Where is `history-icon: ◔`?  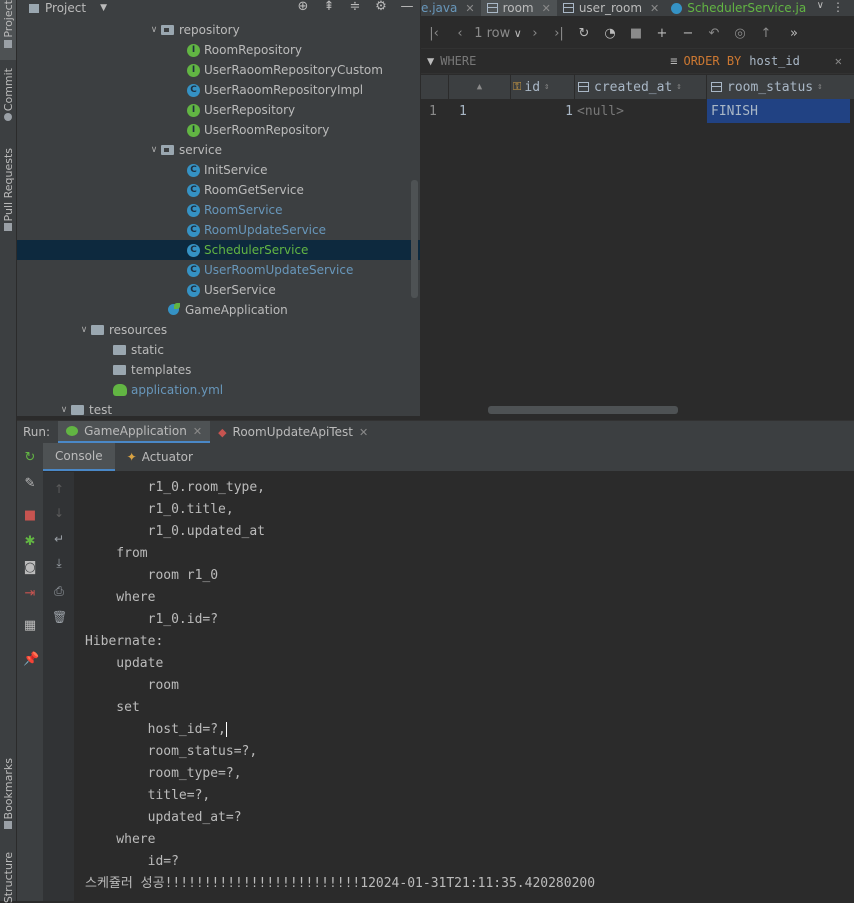
history-icon: ◔ is located at coordinates (610, 33).